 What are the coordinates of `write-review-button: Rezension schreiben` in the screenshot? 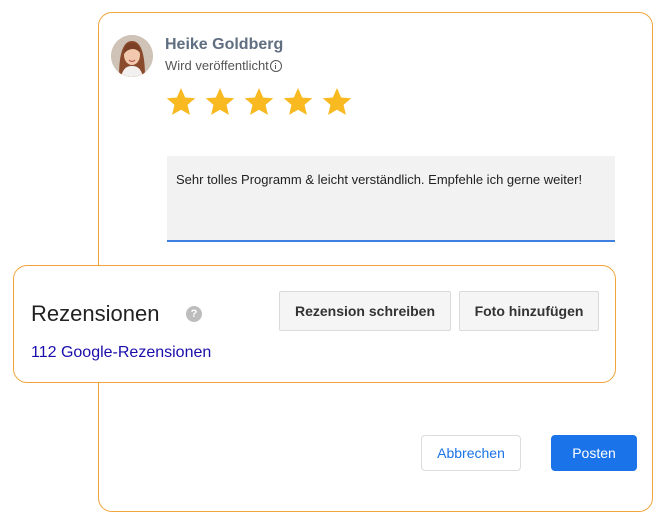 It's located at (365, 311).